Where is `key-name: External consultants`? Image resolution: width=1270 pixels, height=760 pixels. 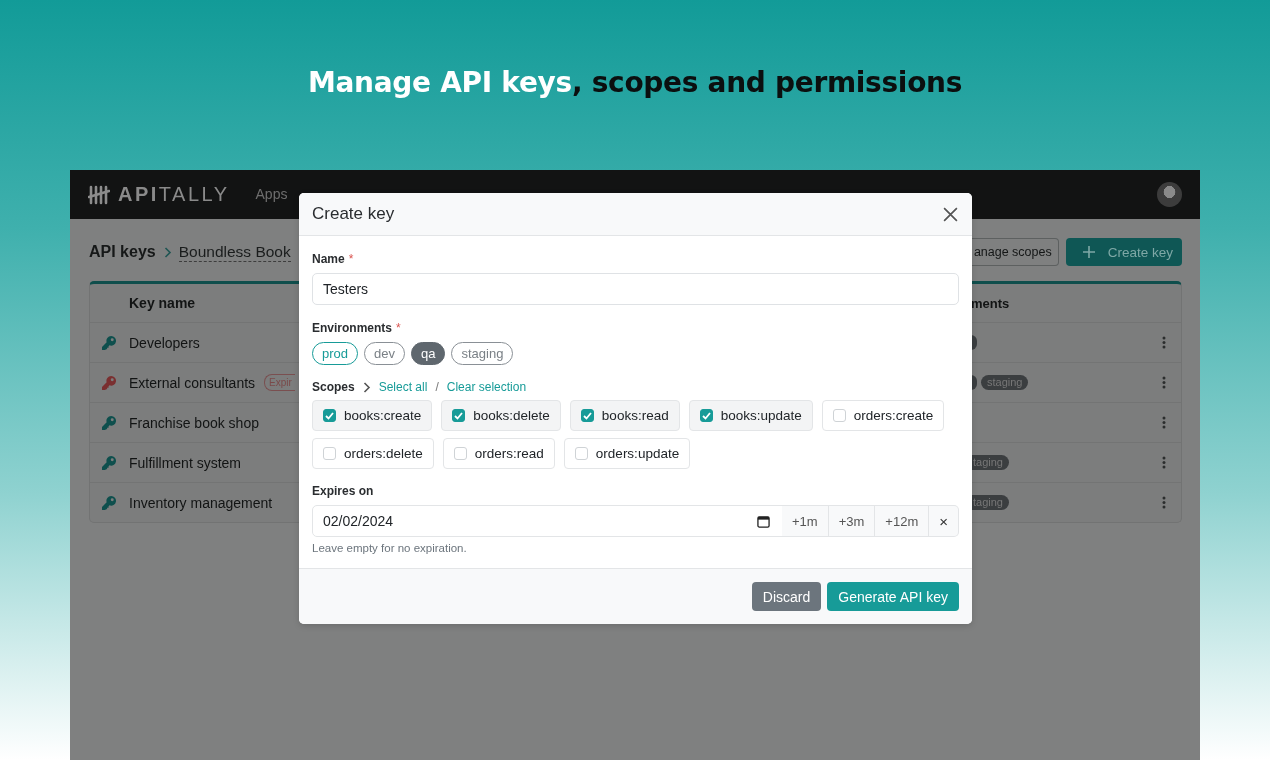 key-name: External consultants is located at coordinates (192, 382).